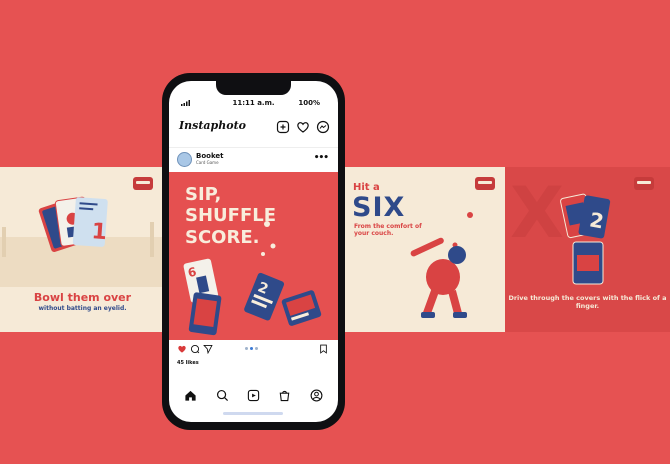  What do you see at coordinates (253, 413) in the screenshot?
I see `home-indicator` at bounding box center [253, 413].